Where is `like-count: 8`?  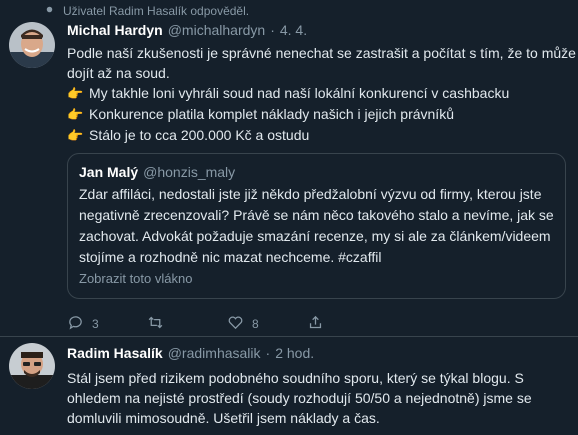
like-count: 8 is located at coordinates (255, 324).